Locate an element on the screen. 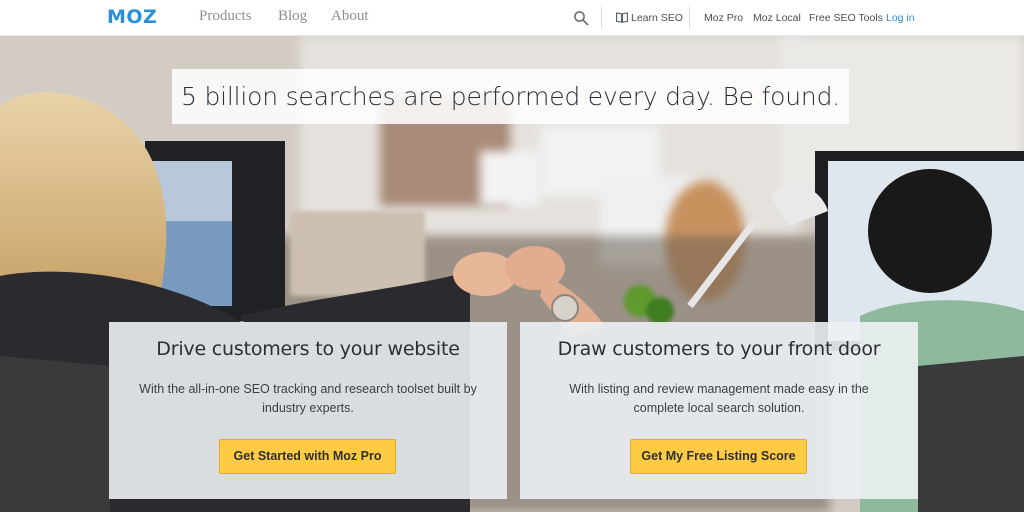  book-icon is located at coordinates (622, 17).